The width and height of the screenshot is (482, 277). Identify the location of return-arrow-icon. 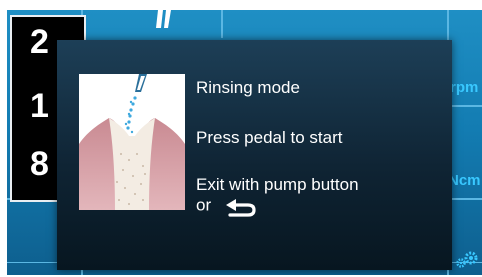
(240, 208).